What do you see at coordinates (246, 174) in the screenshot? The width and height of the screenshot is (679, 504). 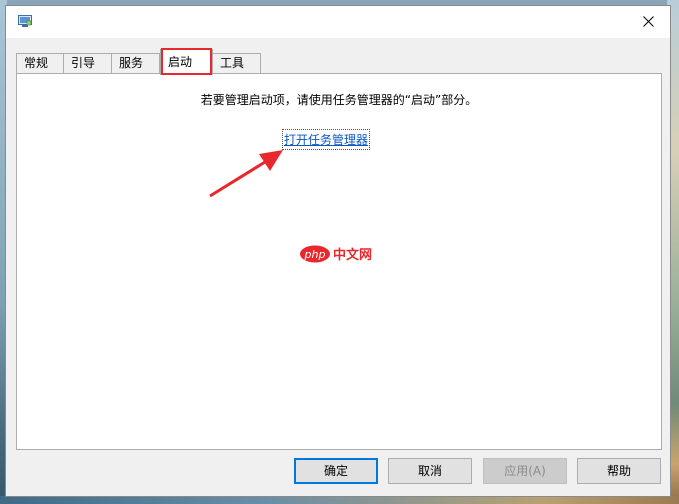 I see `red-arrow-annotation` at bounding box center [246, 174].